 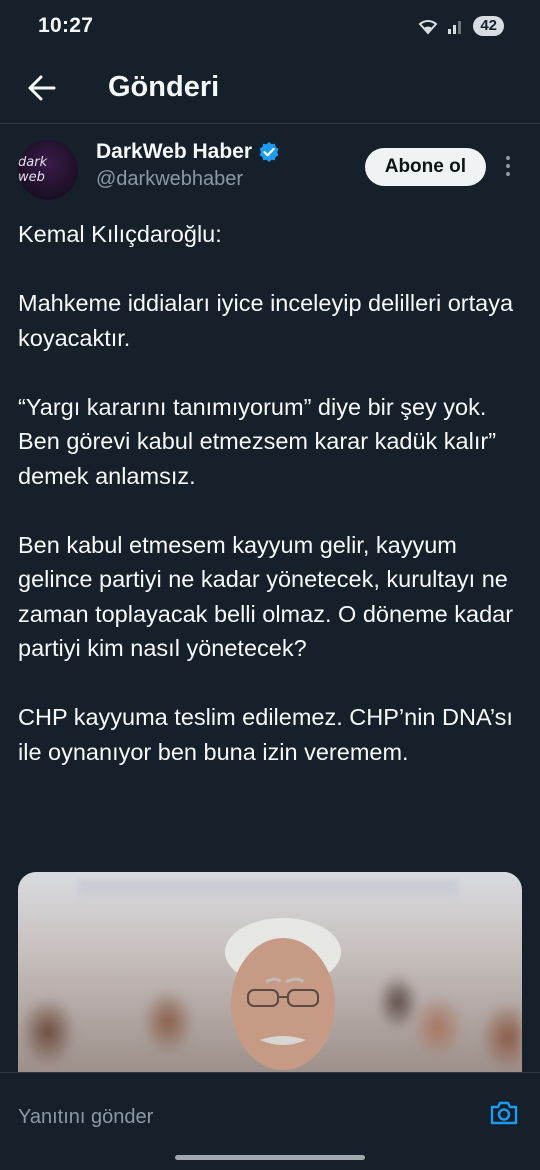 What do you see at coordinates (238, 1117) in the screenshot?
I see `reply-input` at bounding box center [238, 1117].